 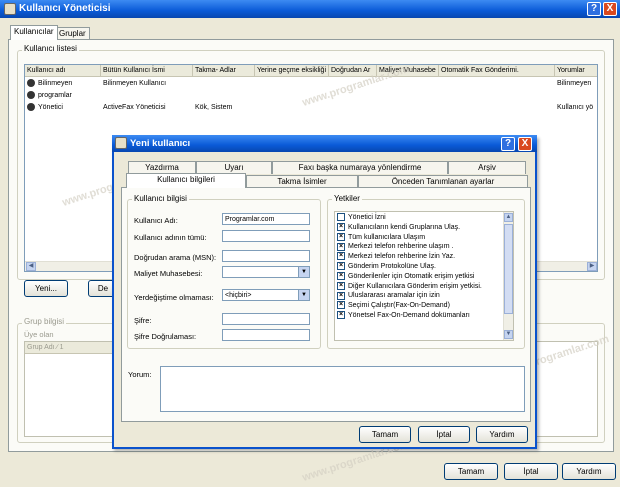 What do you see at coordinates (135, 83) in the screenshot?
I see `table-cell: Bilinmeyen Kullanıcı` at bounding box center [135, 83].